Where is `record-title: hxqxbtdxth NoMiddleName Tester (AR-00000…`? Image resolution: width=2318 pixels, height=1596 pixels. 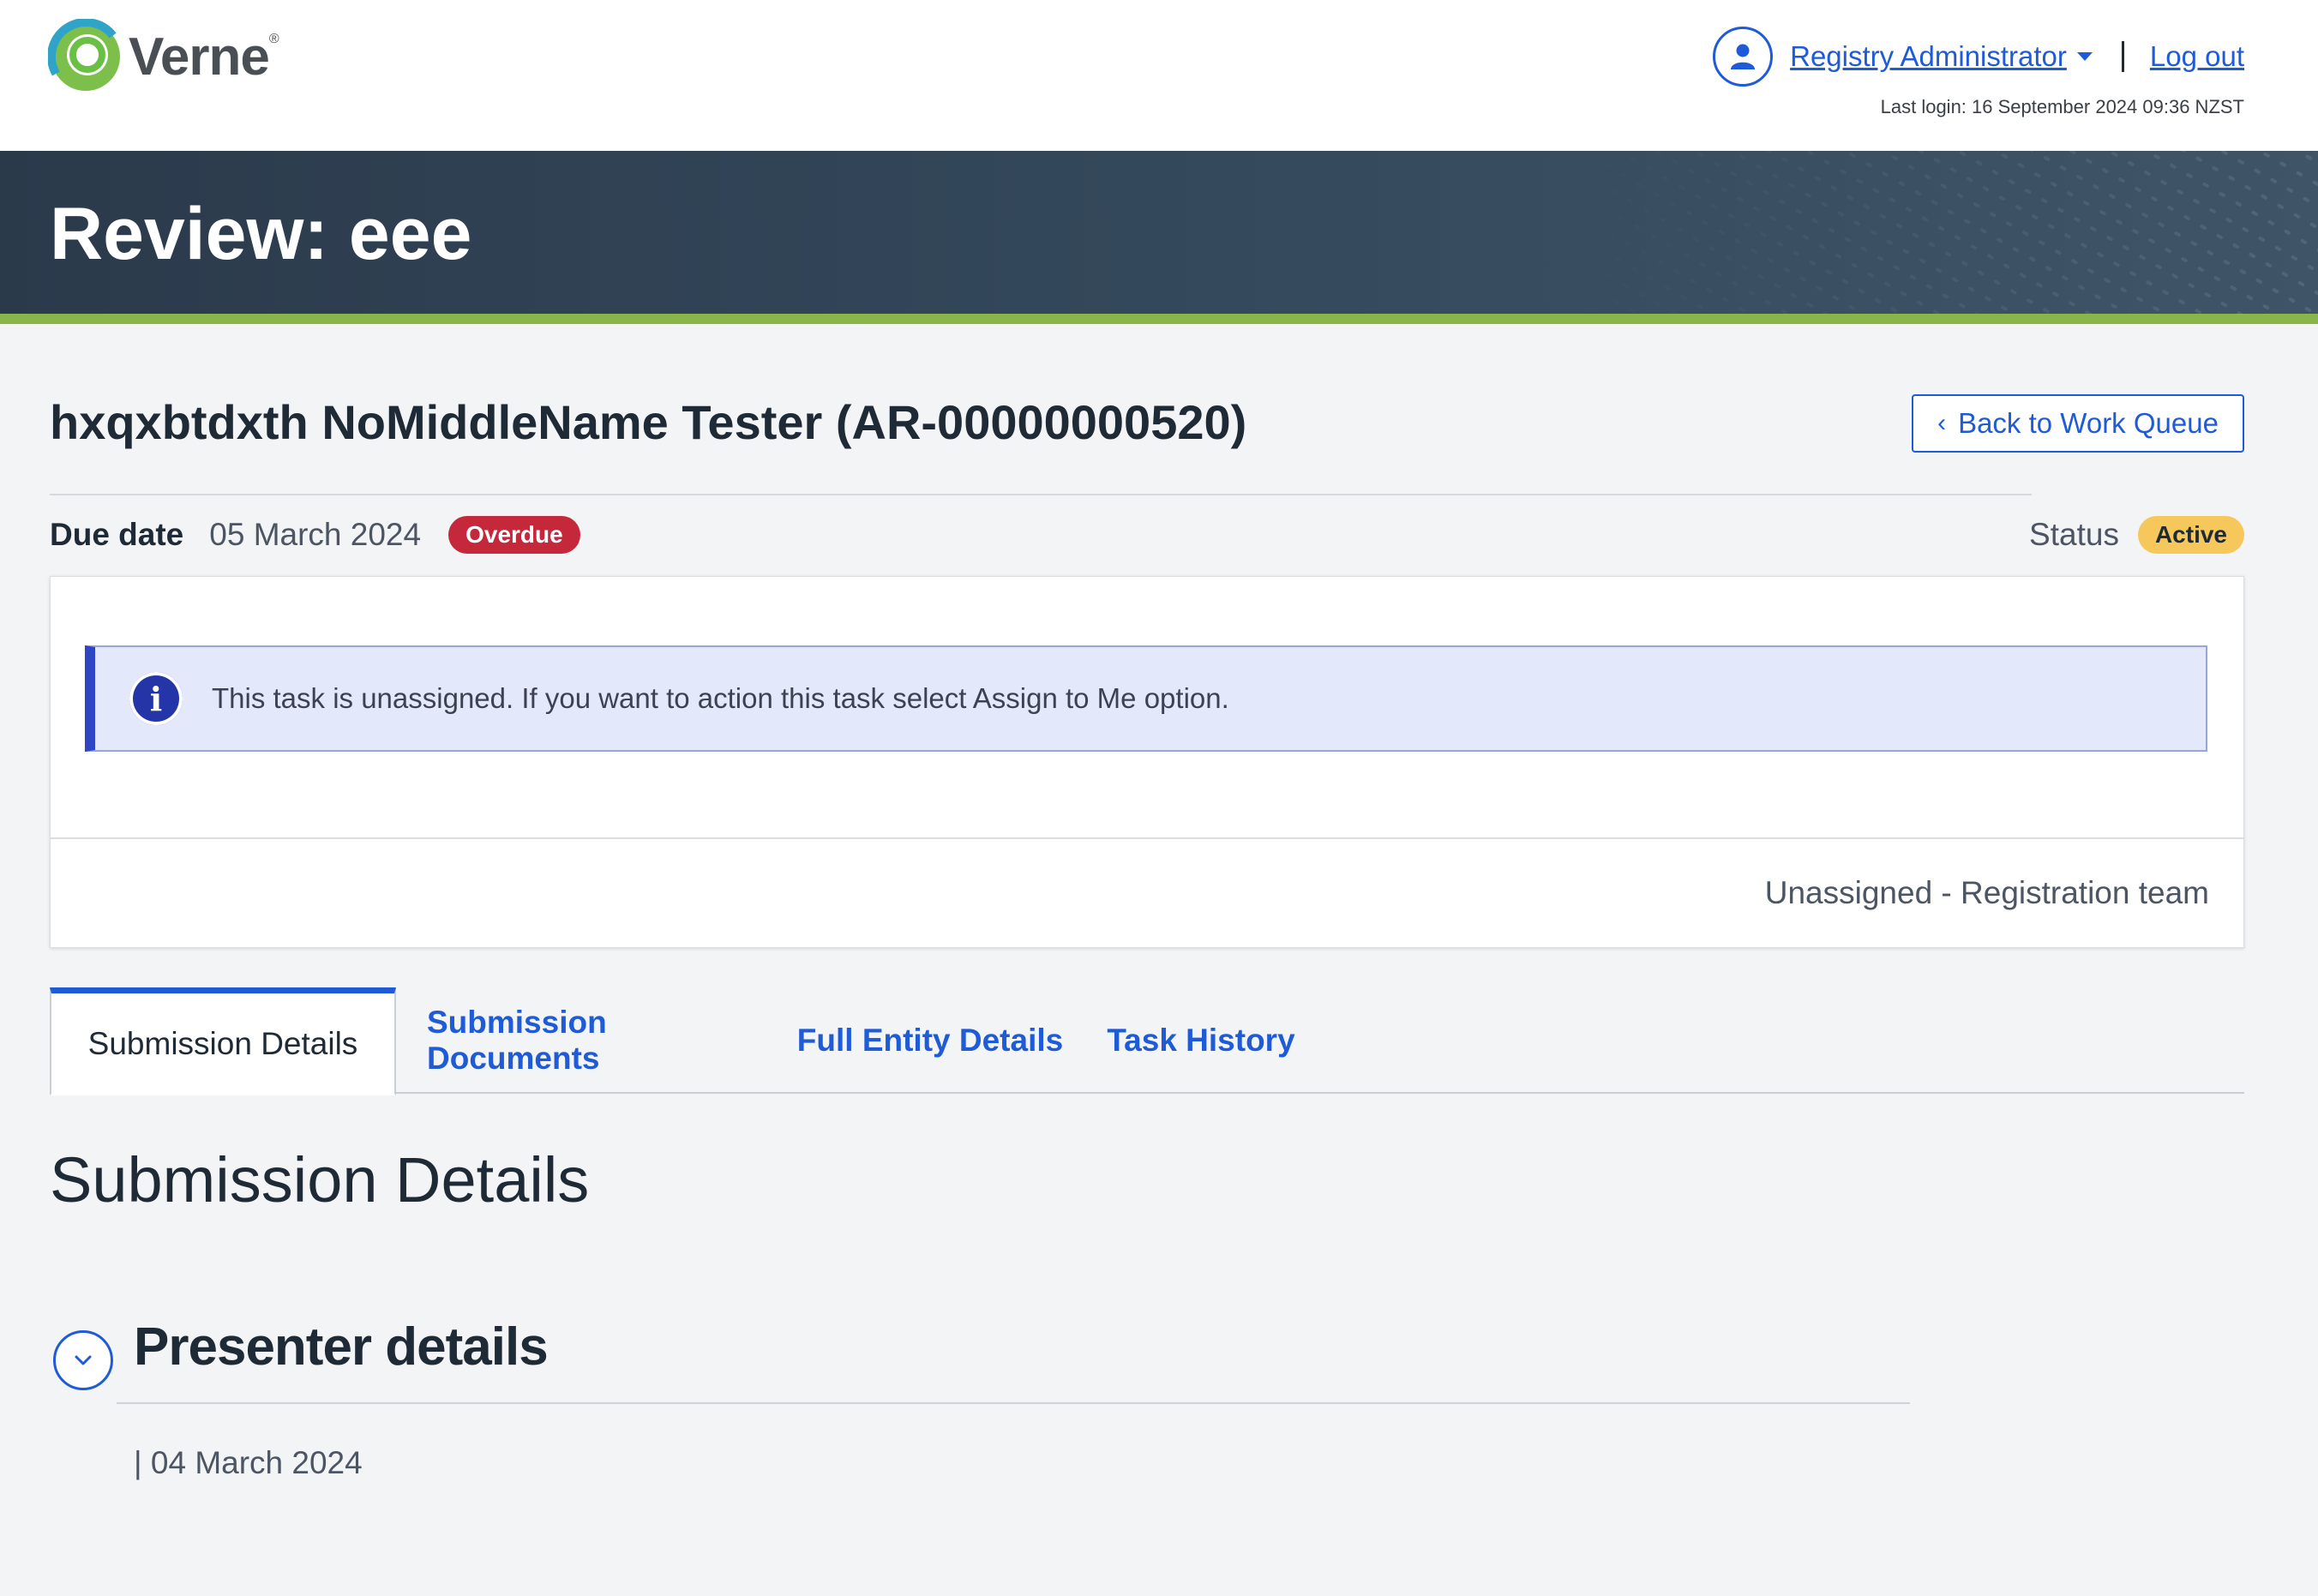
record-title: hxqxbtdxth NoMiddleName Tester (AR-00000… is located at coordinates (648, 422).